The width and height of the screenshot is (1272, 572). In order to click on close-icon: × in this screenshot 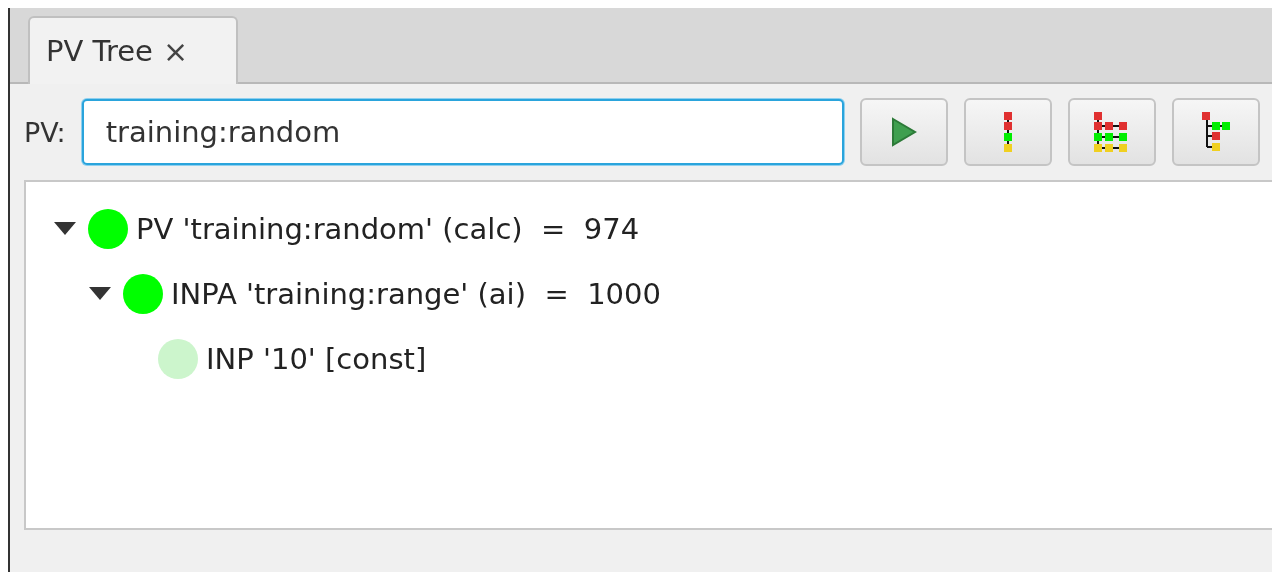, I will do `click(175, 51)`.